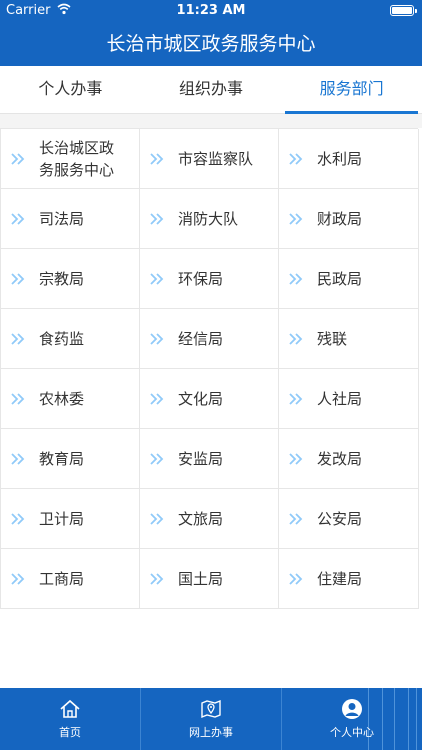 Image resolution: width=422 pixels, height=750 pixels. Describe the element at coordinates (201, 338) in the screenshot. I see `department-label: 经信局` at that location.